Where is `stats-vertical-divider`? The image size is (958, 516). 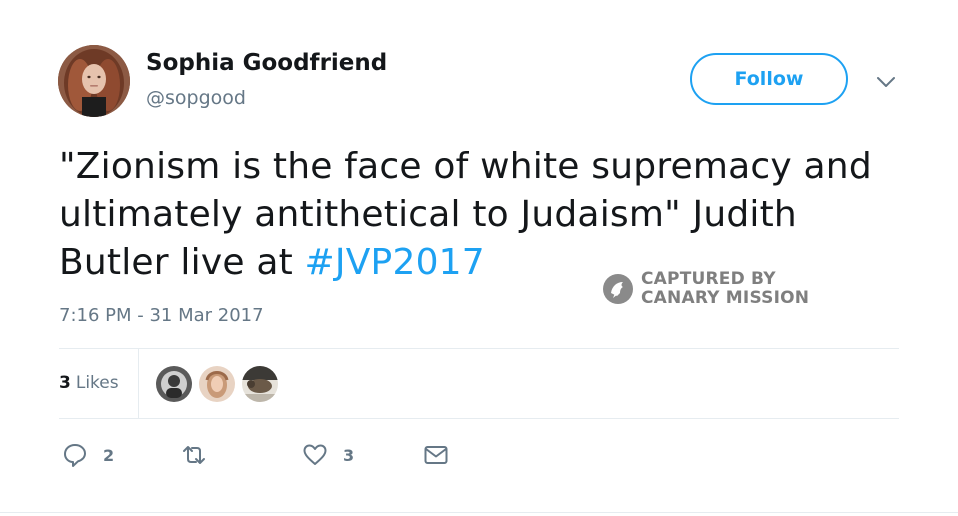
stats-vertical-divider is located at coordinates (138, 383).